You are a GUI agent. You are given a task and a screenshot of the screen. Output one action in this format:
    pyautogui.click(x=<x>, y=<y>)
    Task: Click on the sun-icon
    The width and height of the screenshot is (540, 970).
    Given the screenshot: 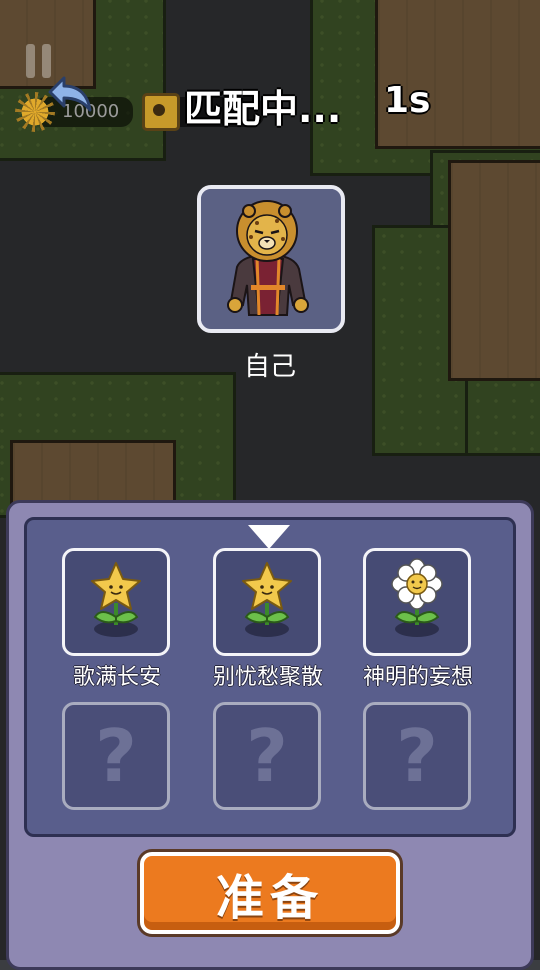 What is the action you would take?
    pyautogui.click(x=35, y=112)
    